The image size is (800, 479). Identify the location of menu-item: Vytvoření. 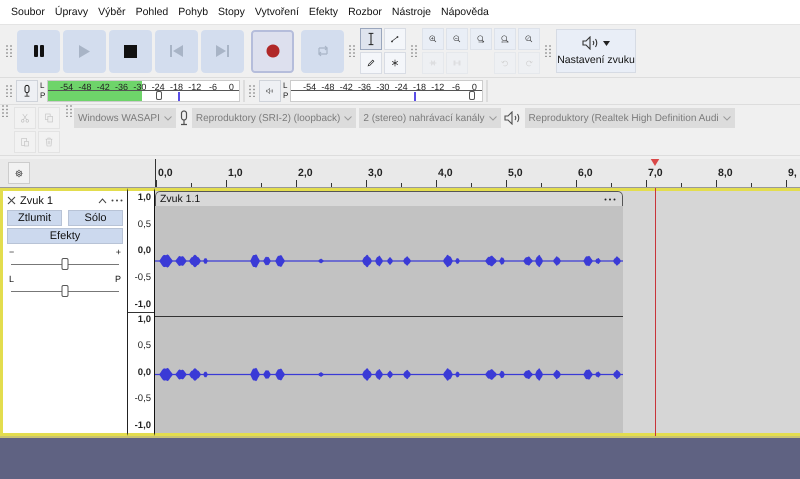
(277, 12).